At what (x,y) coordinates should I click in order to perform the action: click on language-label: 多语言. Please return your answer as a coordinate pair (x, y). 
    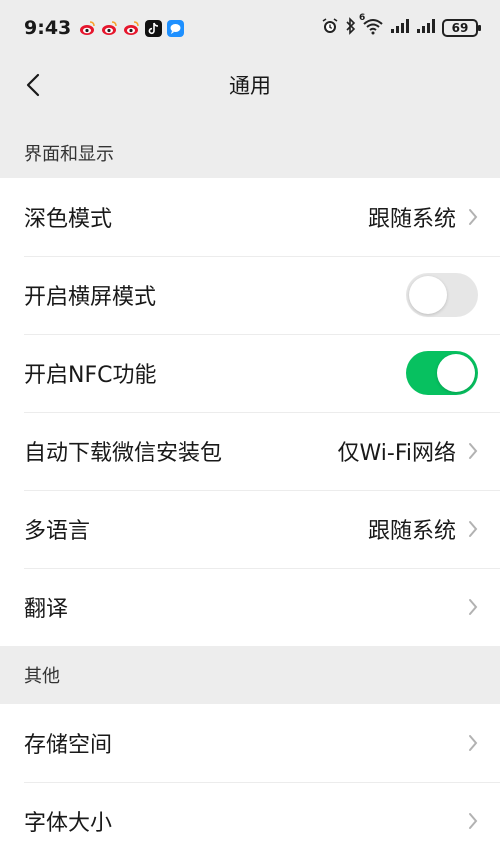
    Looking at the image, I should click on (57, 531).